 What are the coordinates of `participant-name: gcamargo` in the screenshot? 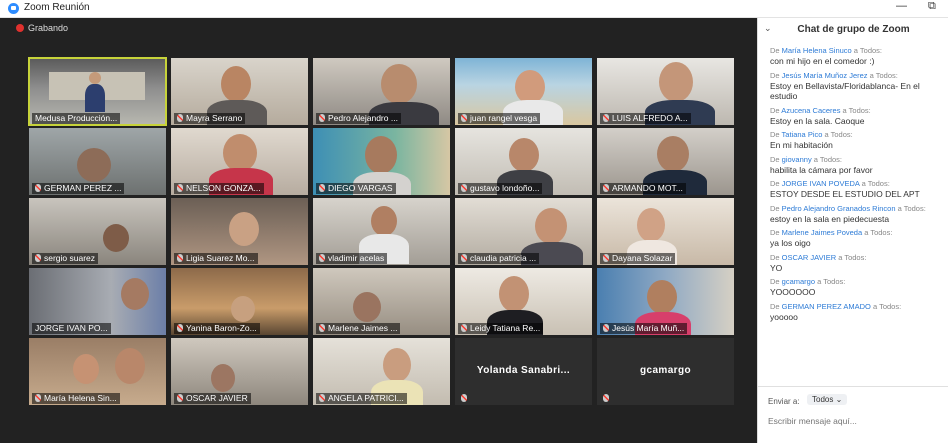 It's located at (665, 370).